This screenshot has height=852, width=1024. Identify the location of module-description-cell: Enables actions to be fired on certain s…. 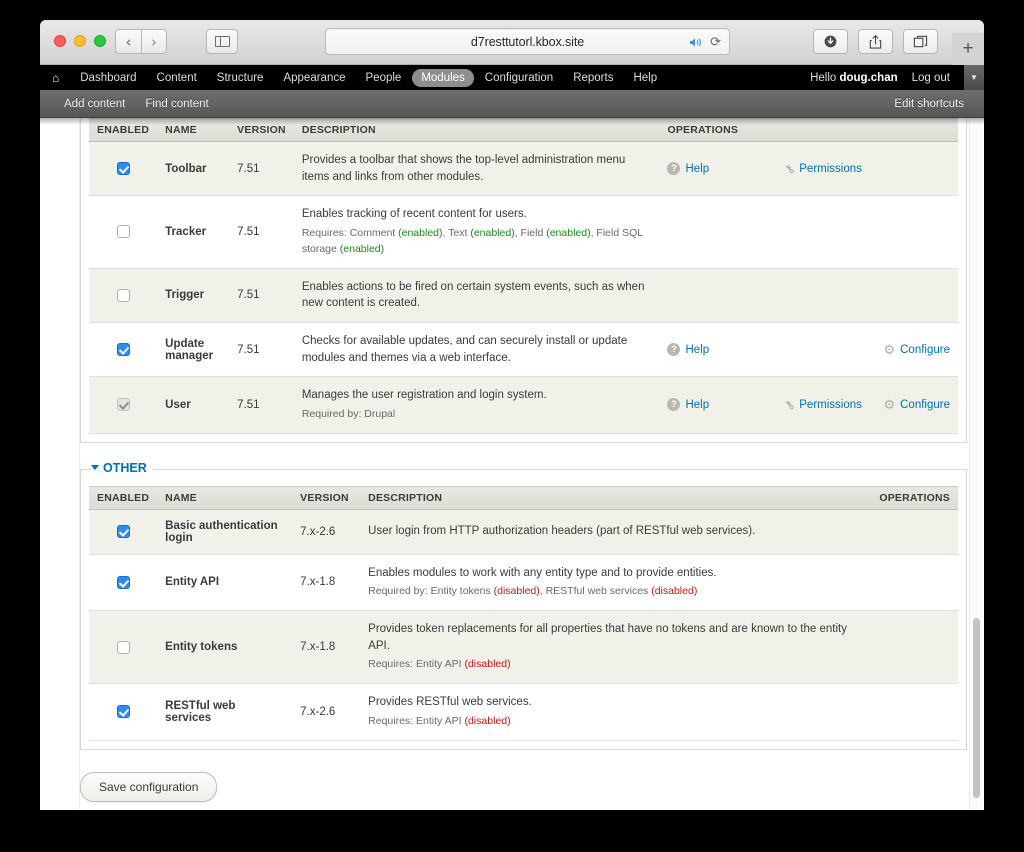
(476, 295).